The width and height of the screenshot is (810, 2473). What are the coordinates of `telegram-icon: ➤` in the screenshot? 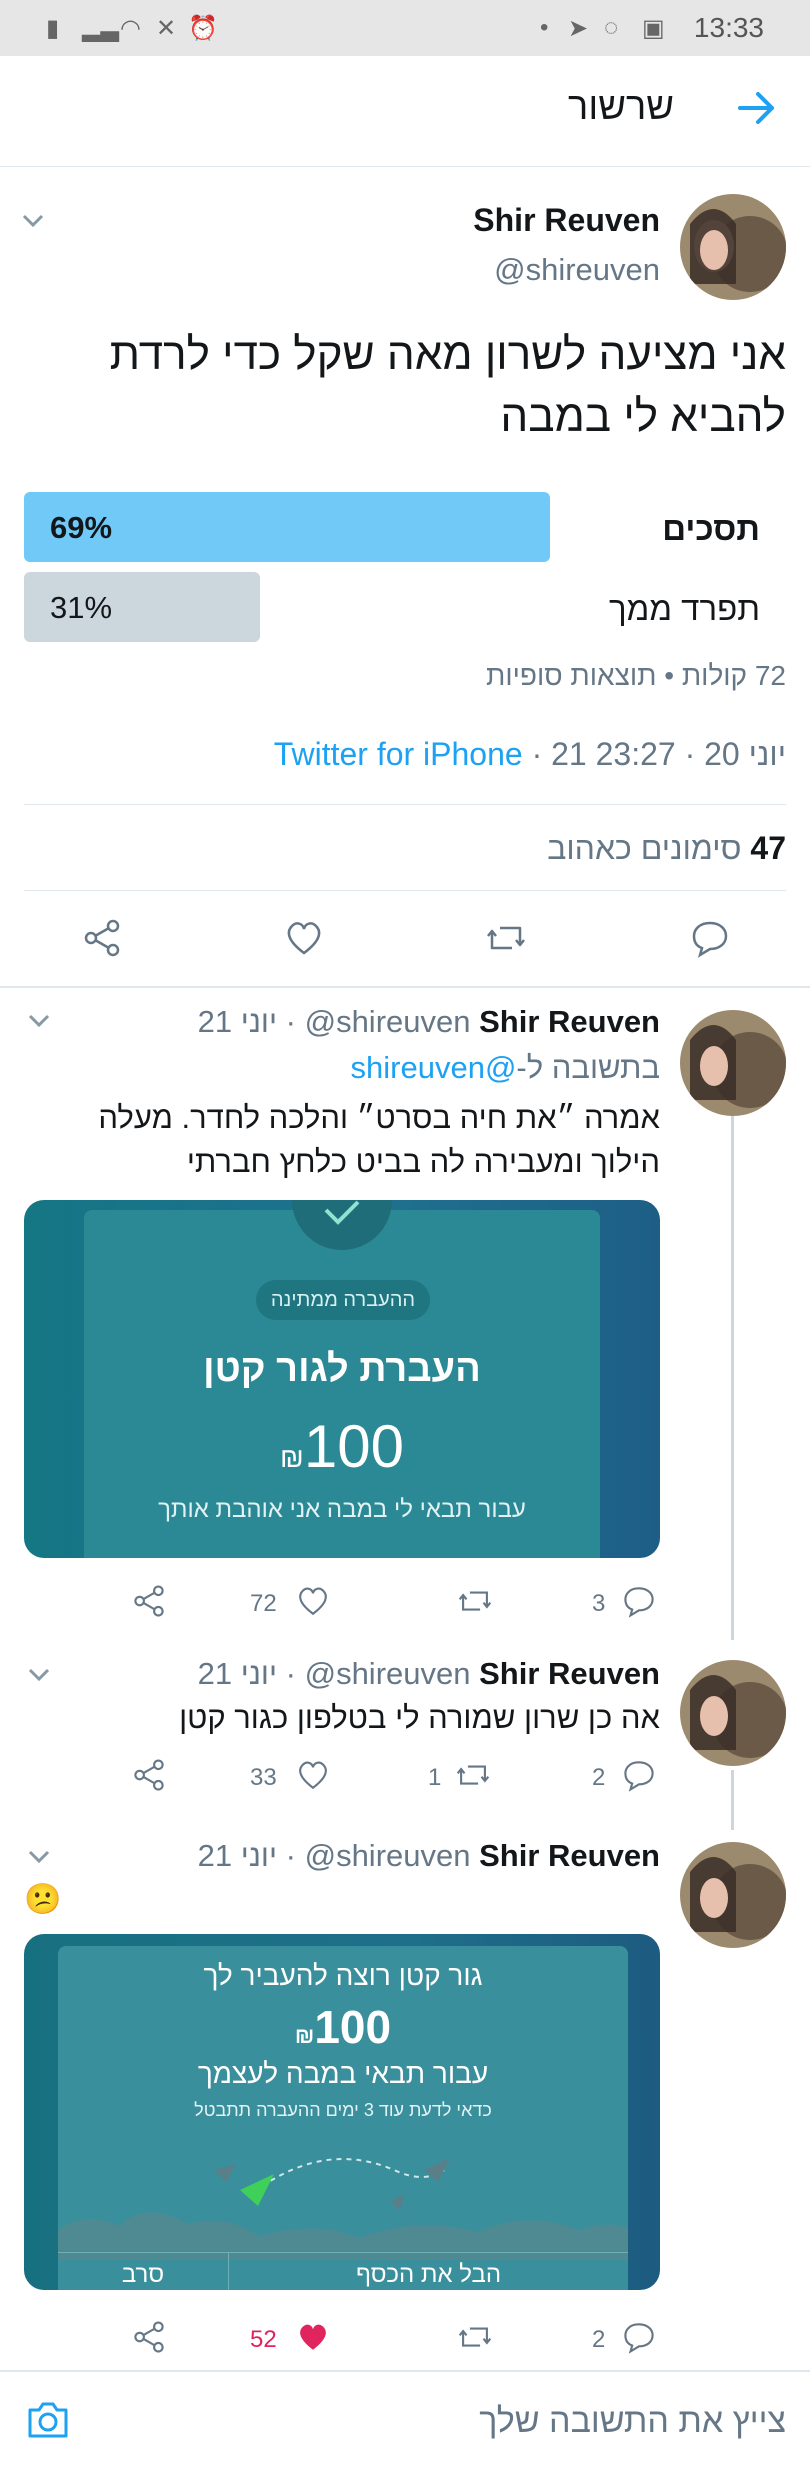 It's located at (578, 28).